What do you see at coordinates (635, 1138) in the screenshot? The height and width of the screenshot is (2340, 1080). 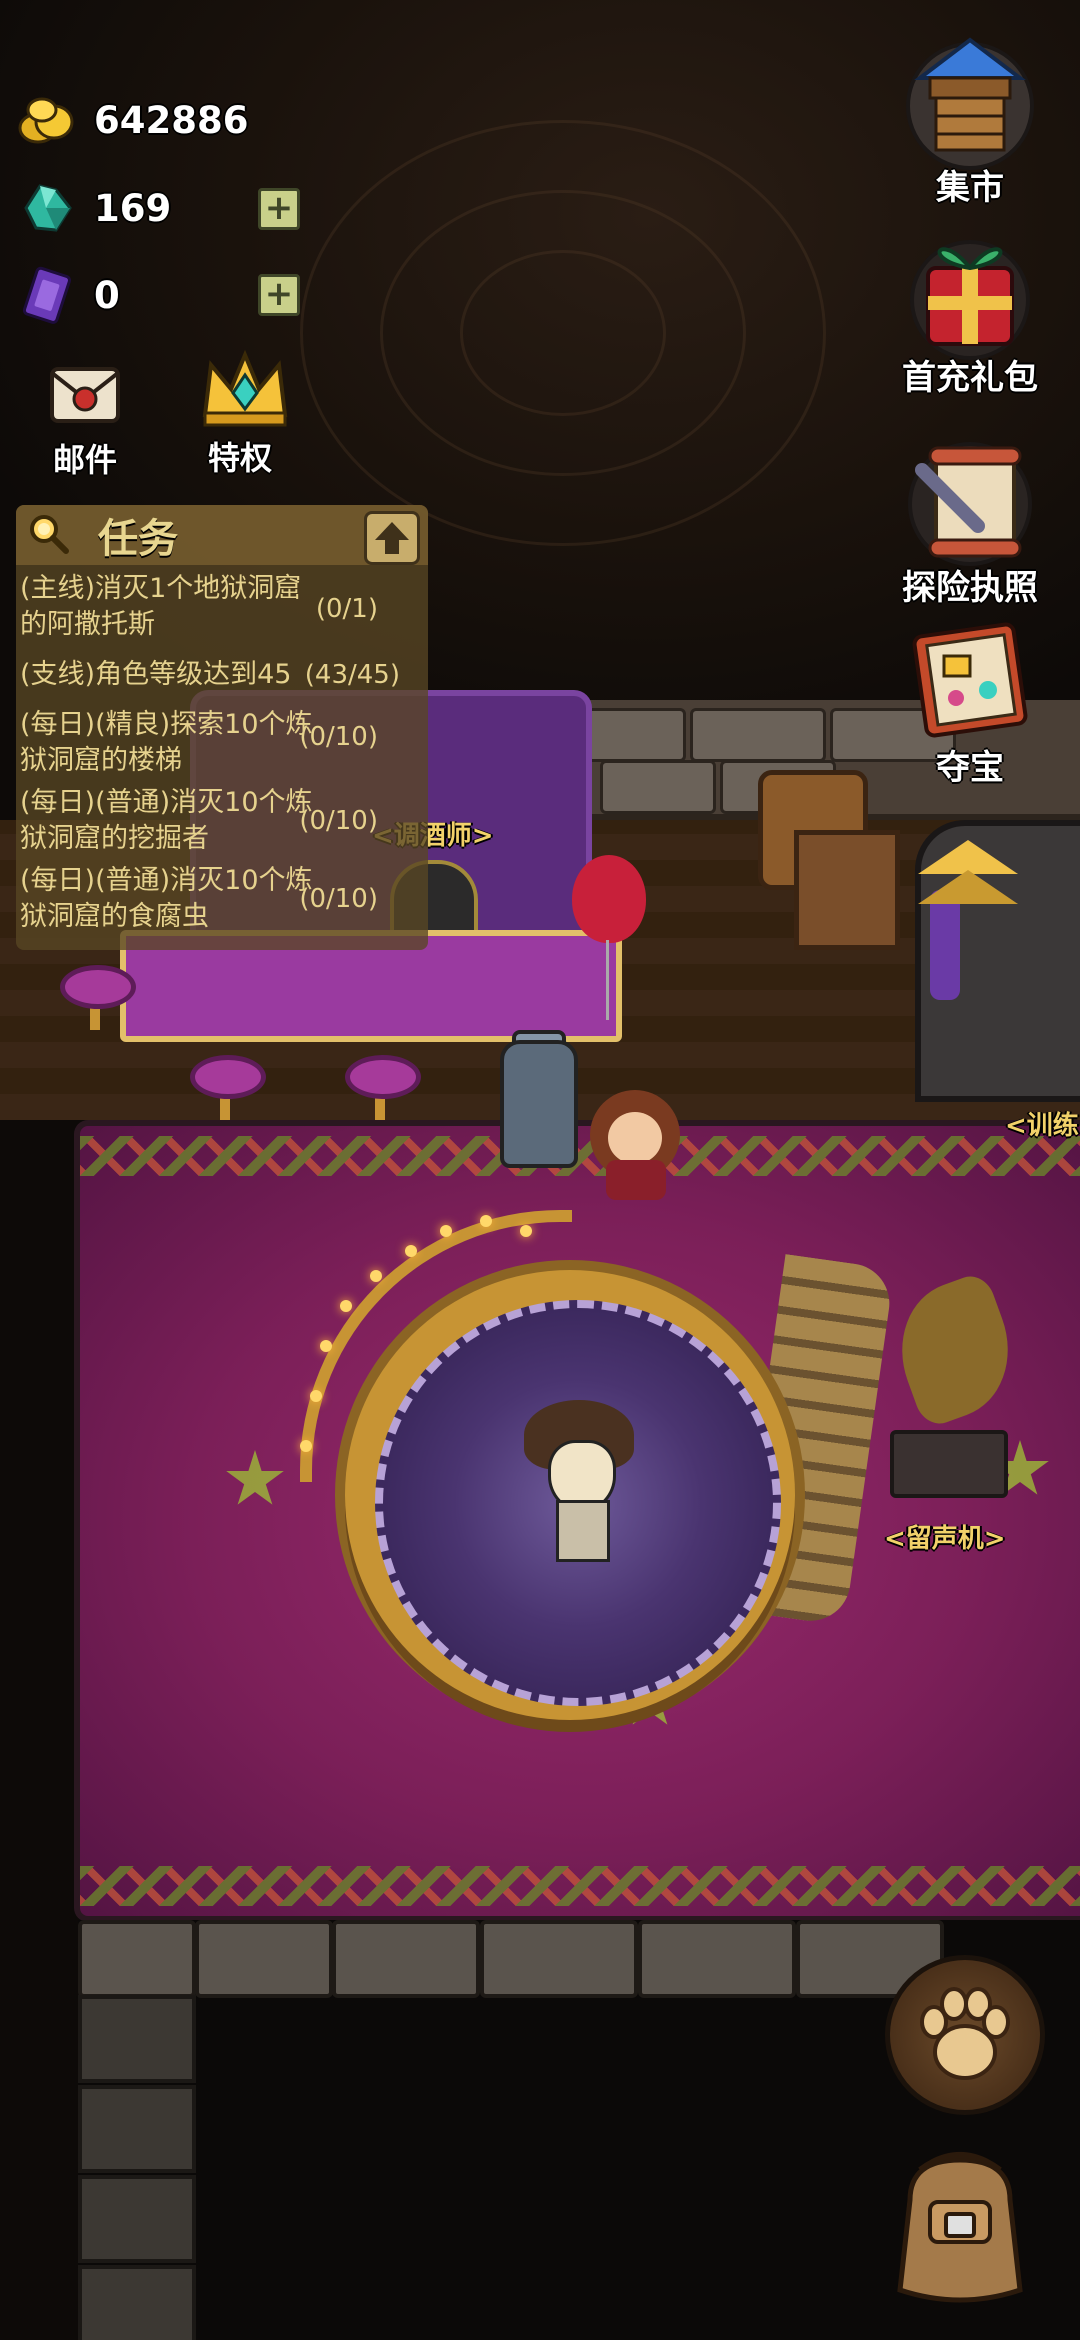 I see `girl-character` at bounding box center [635, 1138].